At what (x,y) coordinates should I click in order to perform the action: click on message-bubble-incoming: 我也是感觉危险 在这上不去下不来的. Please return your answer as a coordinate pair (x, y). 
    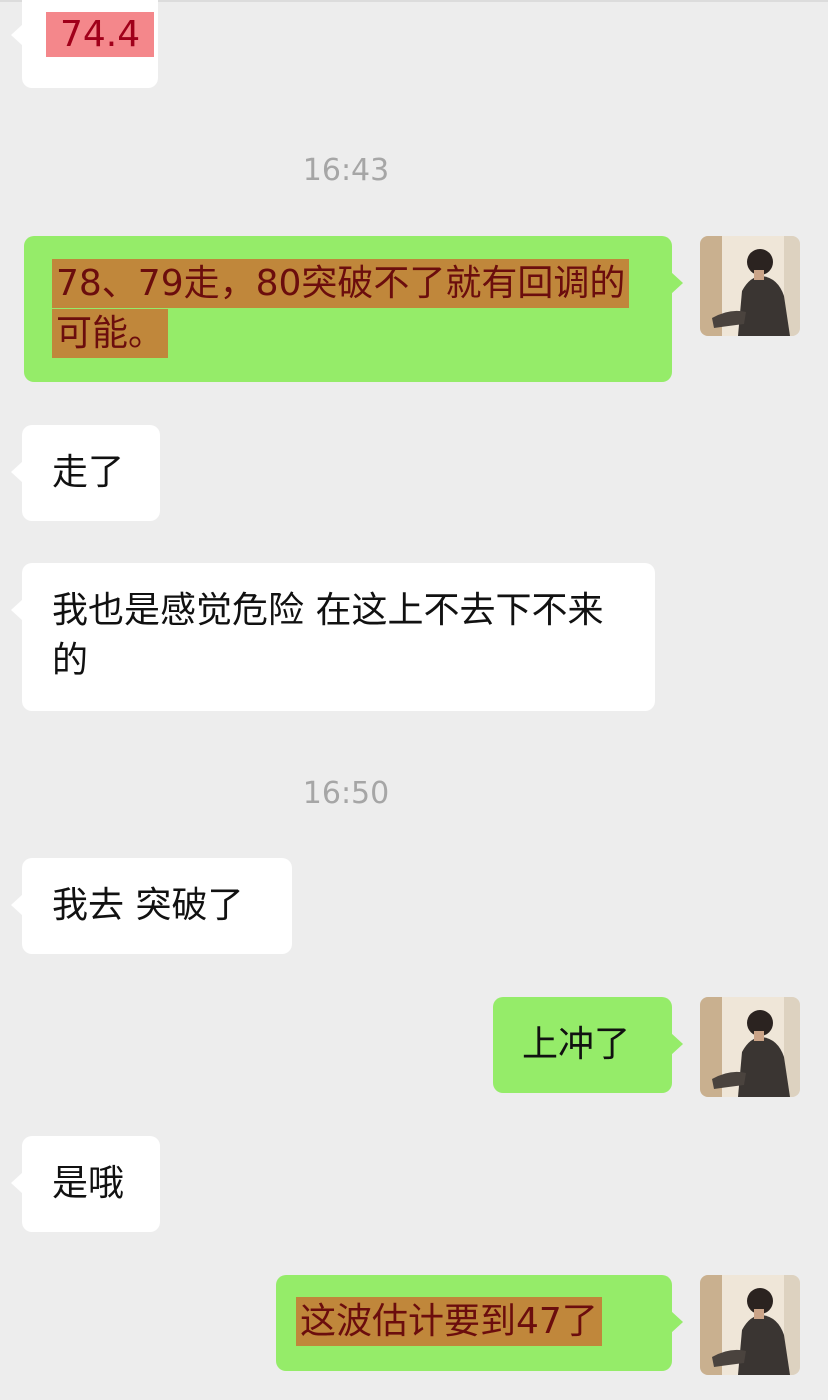
    Looking at the image, I should click on (333, 637).